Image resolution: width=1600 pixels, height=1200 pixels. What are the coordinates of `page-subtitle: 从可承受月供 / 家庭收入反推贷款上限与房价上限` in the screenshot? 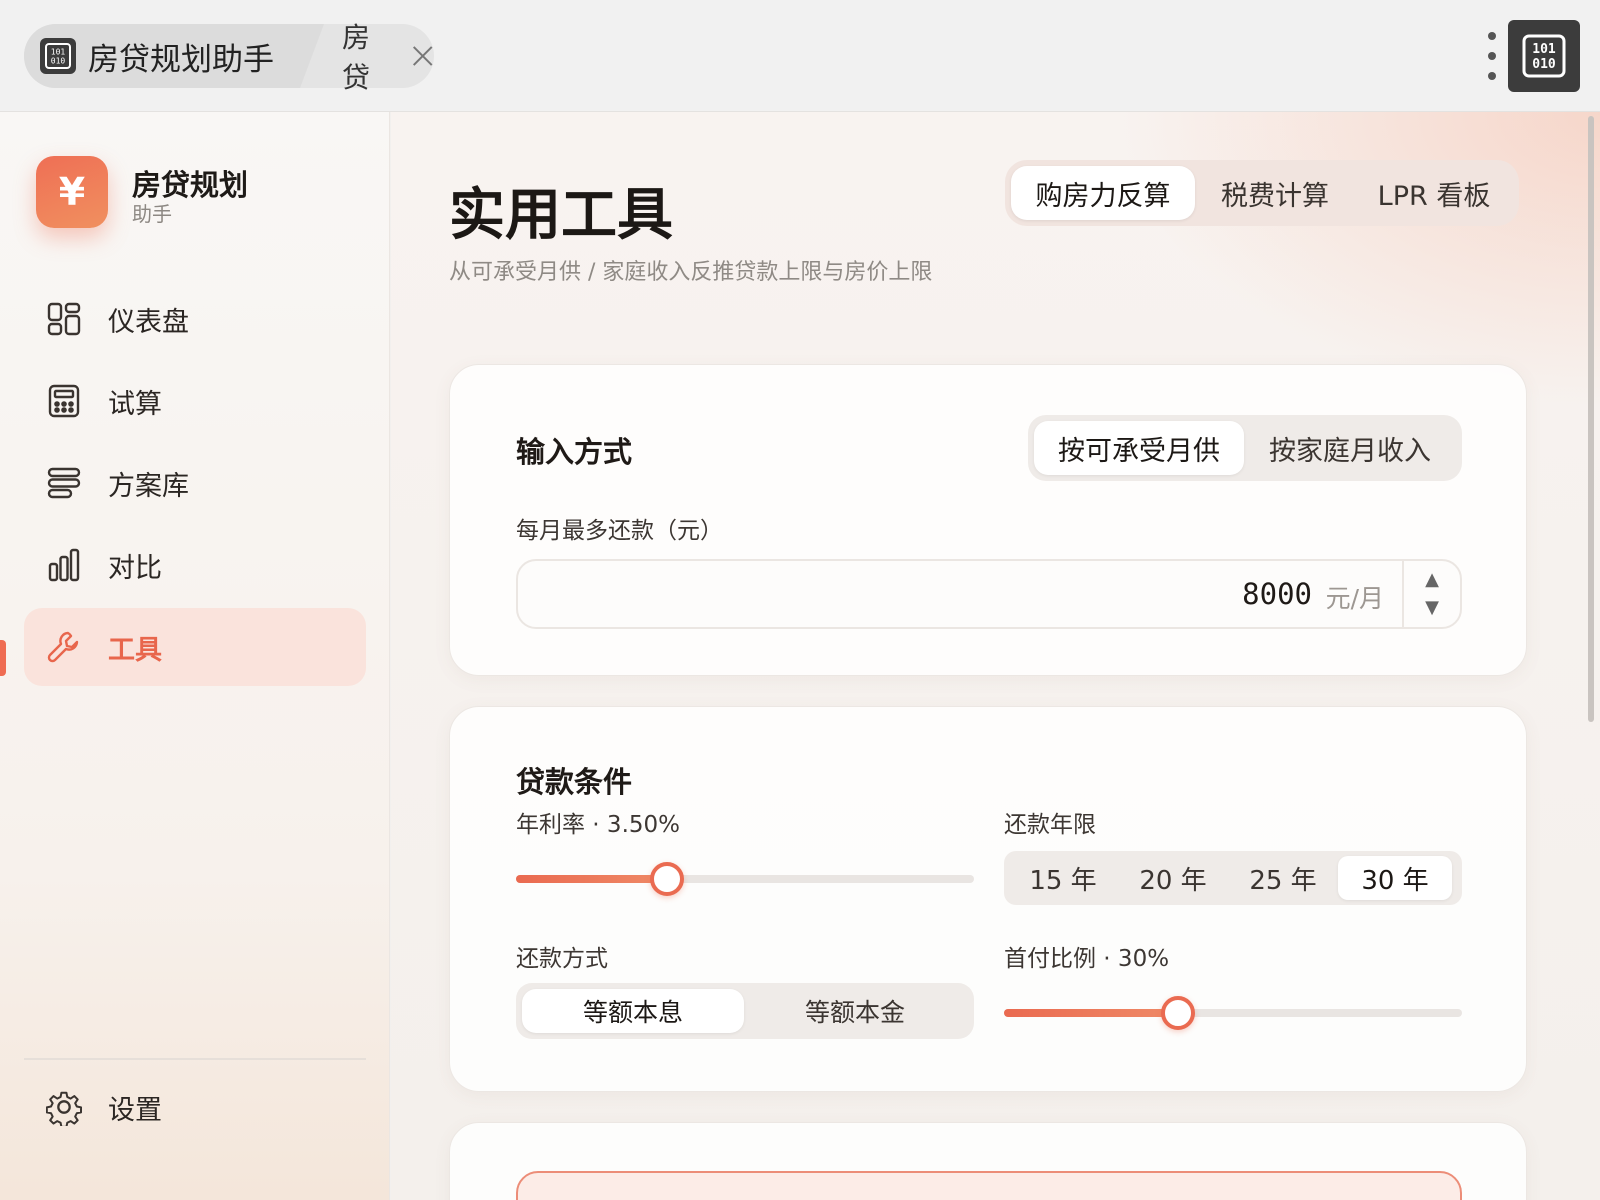 It's located at (691, 272).